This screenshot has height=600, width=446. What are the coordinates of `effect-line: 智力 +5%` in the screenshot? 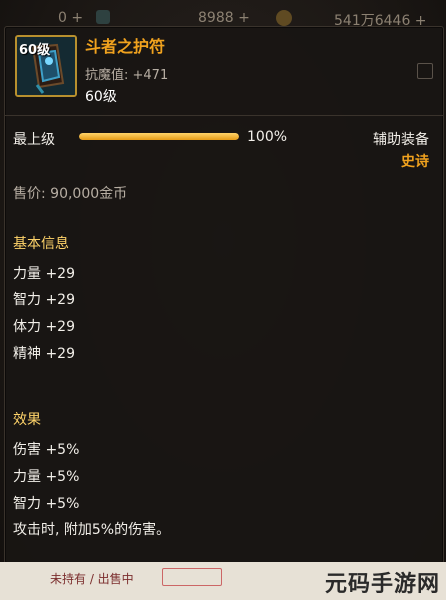 It's located at (46, 504).